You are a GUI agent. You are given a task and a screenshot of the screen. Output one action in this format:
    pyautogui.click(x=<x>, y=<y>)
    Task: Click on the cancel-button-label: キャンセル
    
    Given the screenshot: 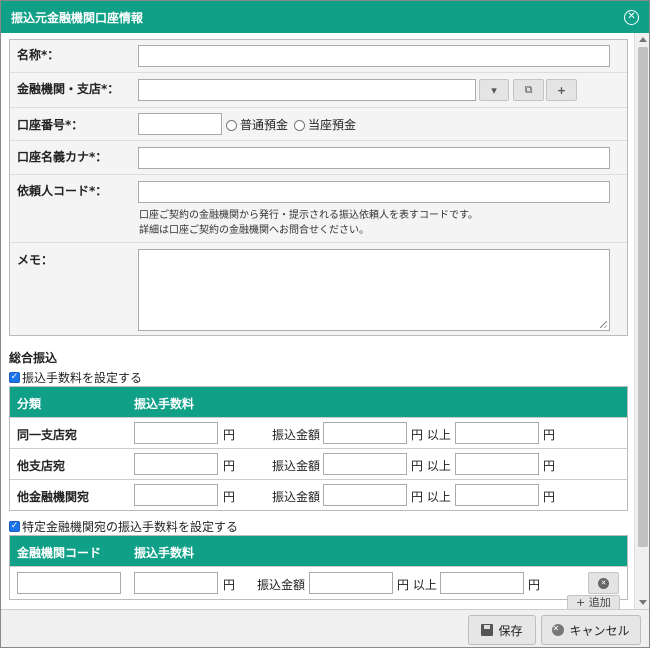 What is the action you would take?
    pyautogui.click(x=599, y=630)
    